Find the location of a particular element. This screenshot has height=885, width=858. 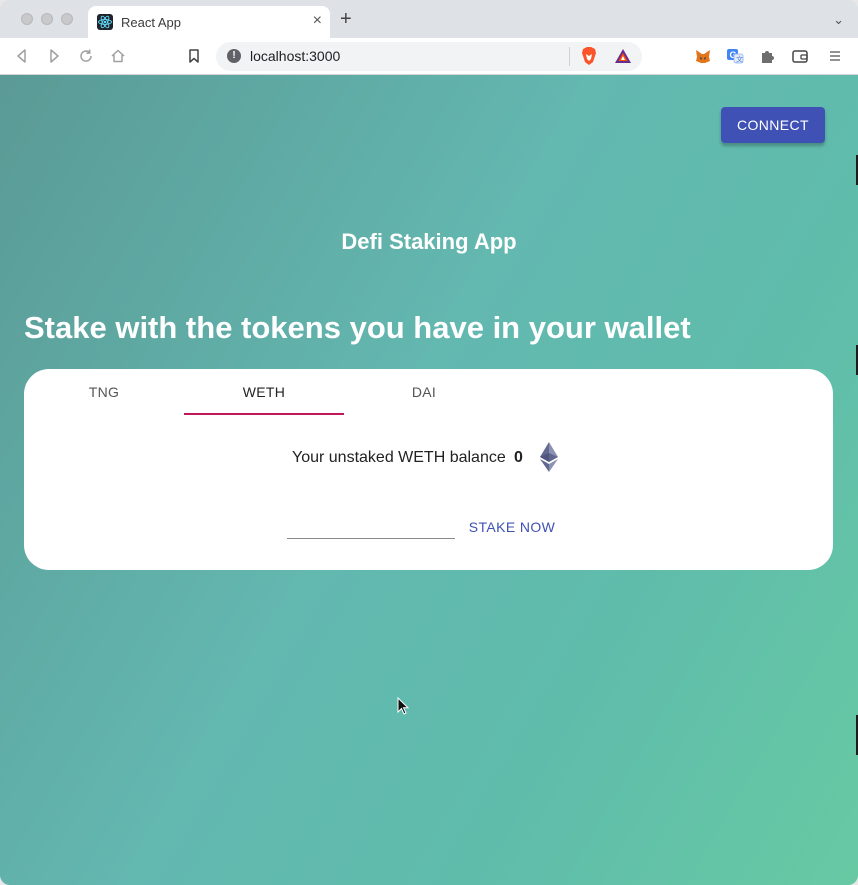

balance-row: Your unstaked WETH balance 0 is located at coordinates (428, 457).